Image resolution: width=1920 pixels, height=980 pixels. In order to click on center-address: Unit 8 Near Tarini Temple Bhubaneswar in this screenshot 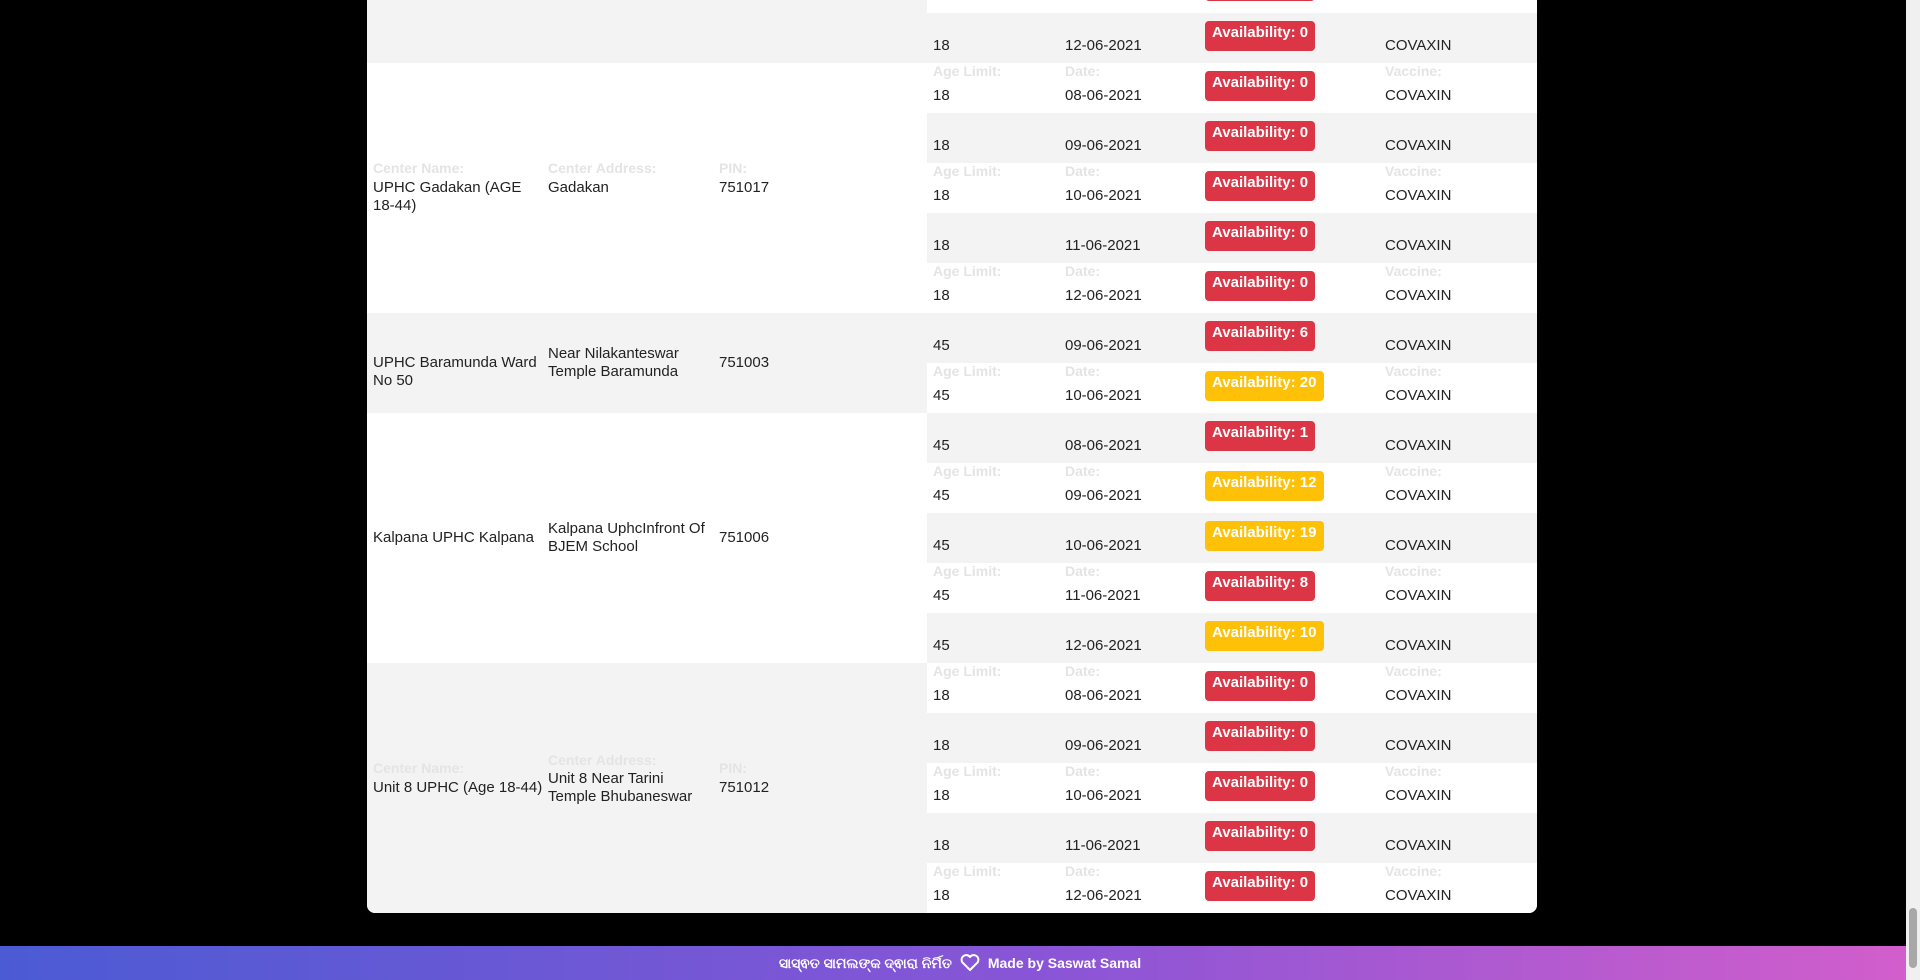, I will do `click(620, 787)`.